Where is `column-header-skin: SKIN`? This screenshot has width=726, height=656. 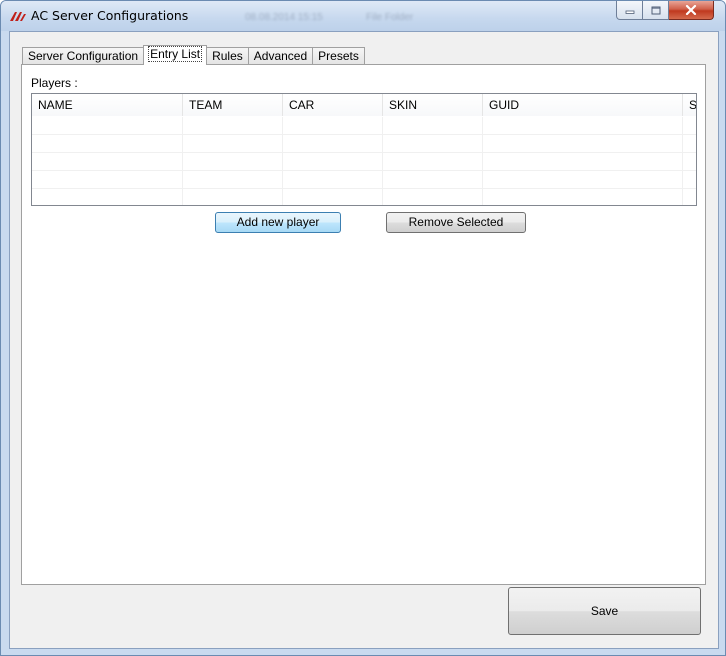
column-header-skin: SKIN is located at coordinates (433, 105).